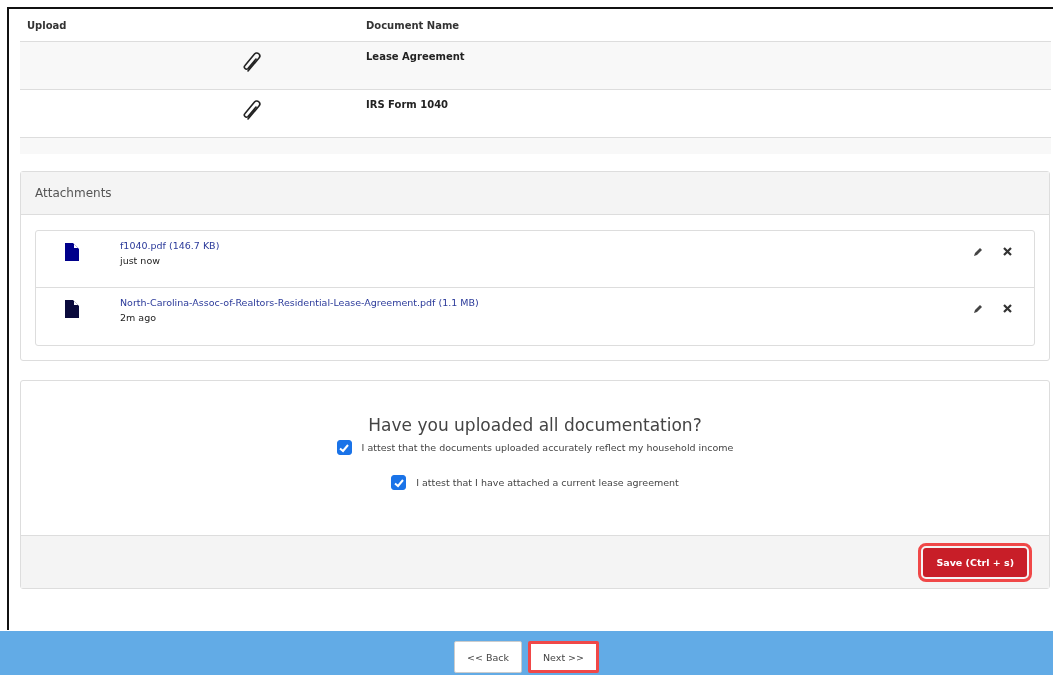 The image size is (1053, 675). I want to click on upload-time: just now, so click(140, 260).